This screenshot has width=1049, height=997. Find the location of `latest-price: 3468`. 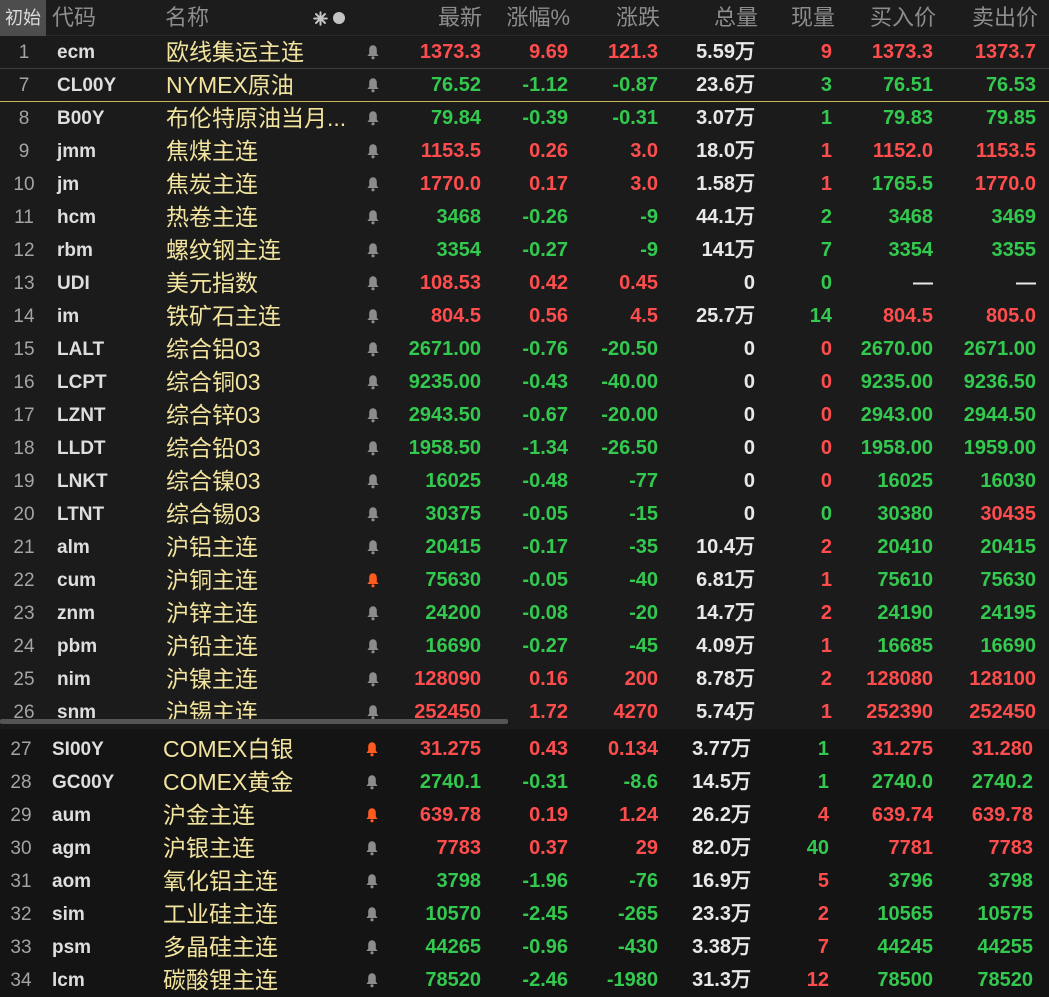

latest-price: 3468 is located at coordinates (459, 217).